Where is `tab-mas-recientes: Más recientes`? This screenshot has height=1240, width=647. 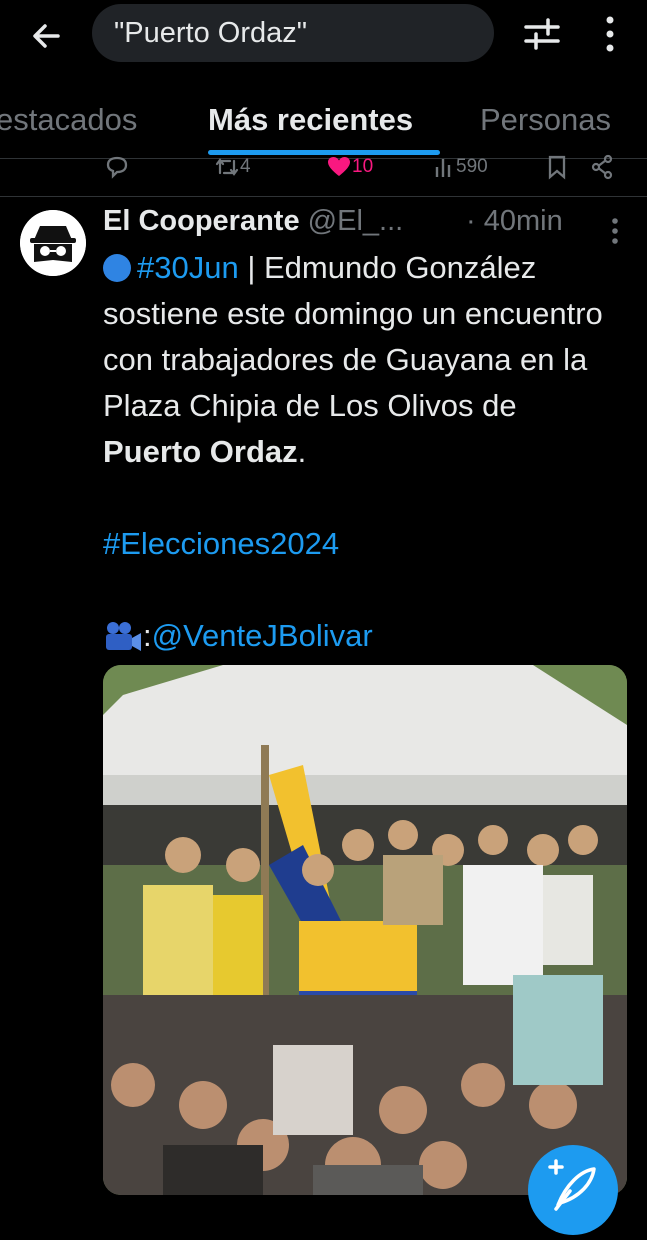
tab-mas-recientes: Más recientes is located at coordinates (310, 120).